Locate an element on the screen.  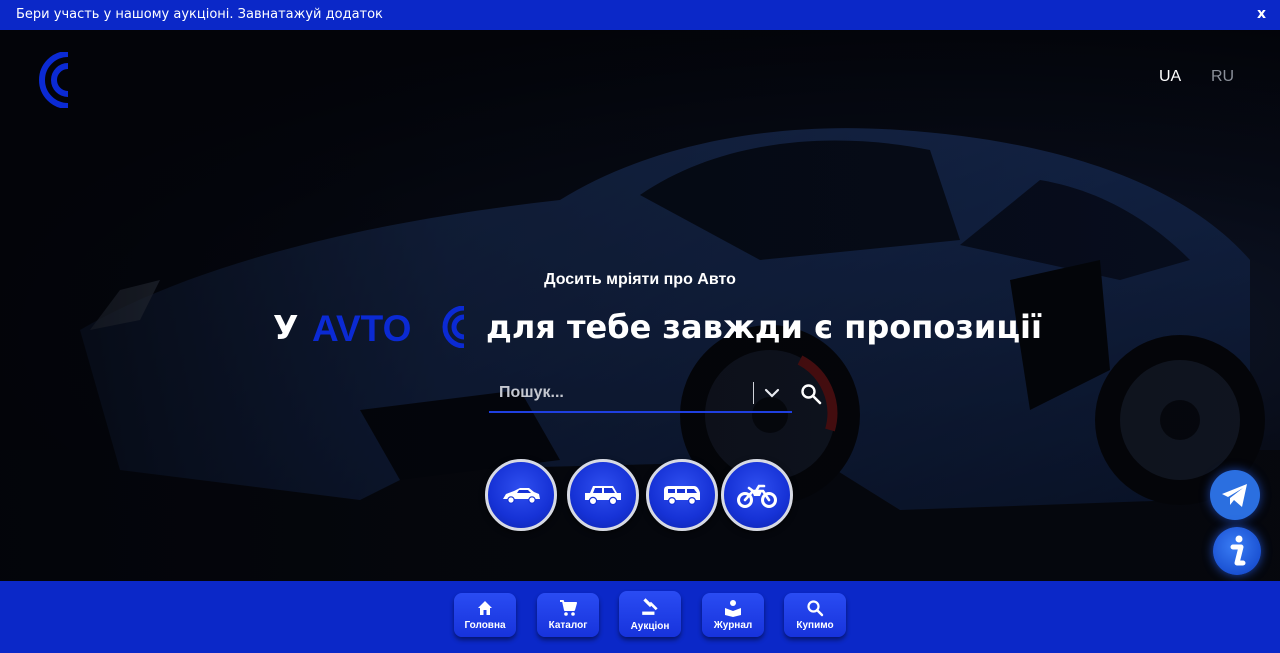
telegram-button is located at coordinates (1235, 495).